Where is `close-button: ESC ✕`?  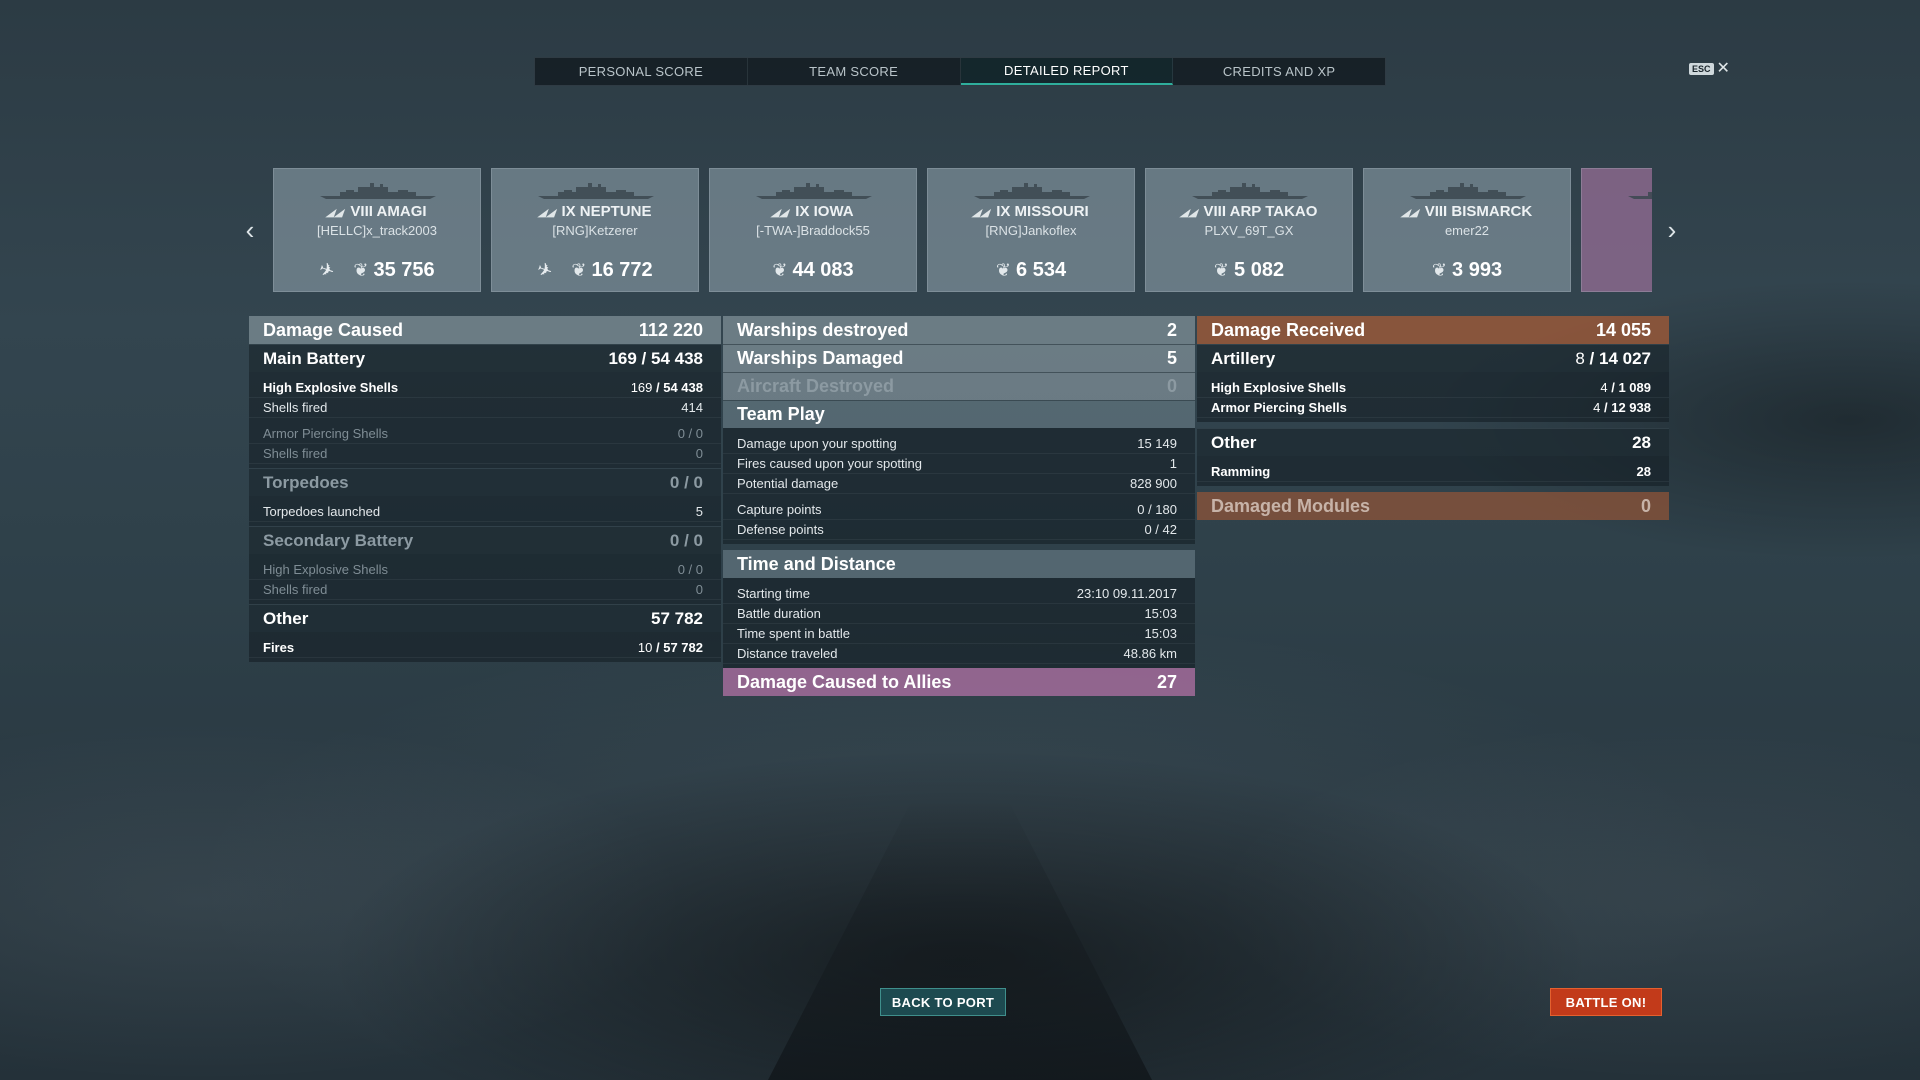
close-button: ESC ✕ is located at coordinates (1709, 69).